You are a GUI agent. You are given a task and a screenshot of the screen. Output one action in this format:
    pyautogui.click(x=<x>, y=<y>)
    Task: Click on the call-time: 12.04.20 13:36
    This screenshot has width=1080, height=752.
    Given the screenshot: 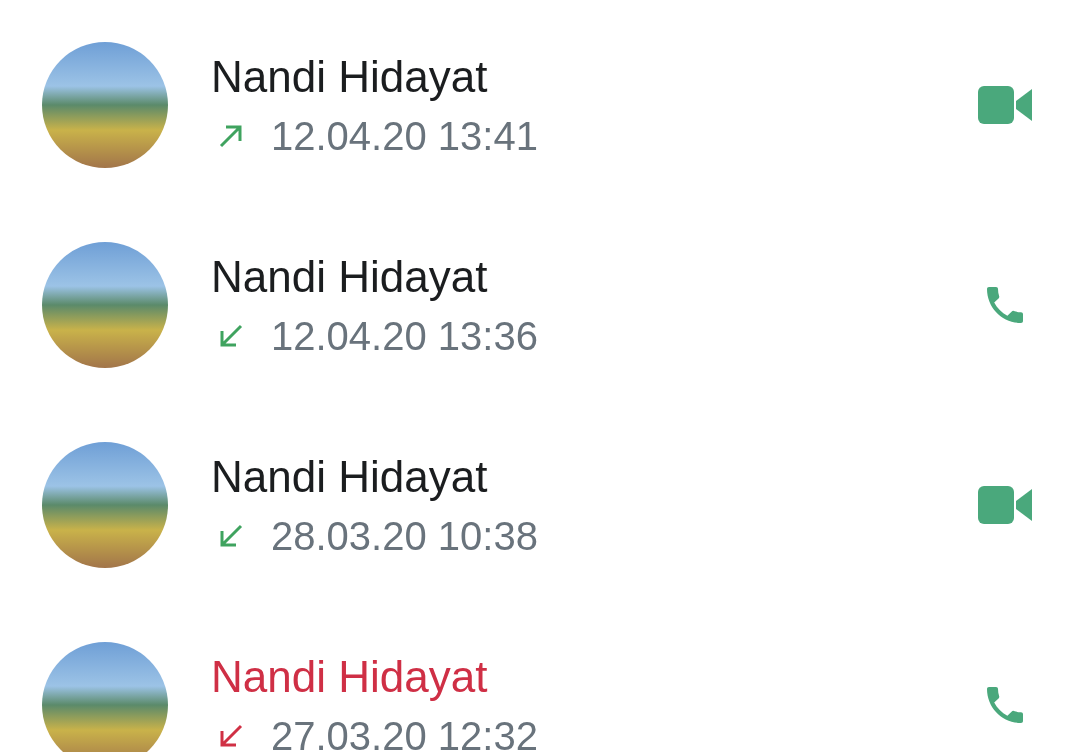 What is the action you would take?
    pyautogui.click(x=404, y=336)
    